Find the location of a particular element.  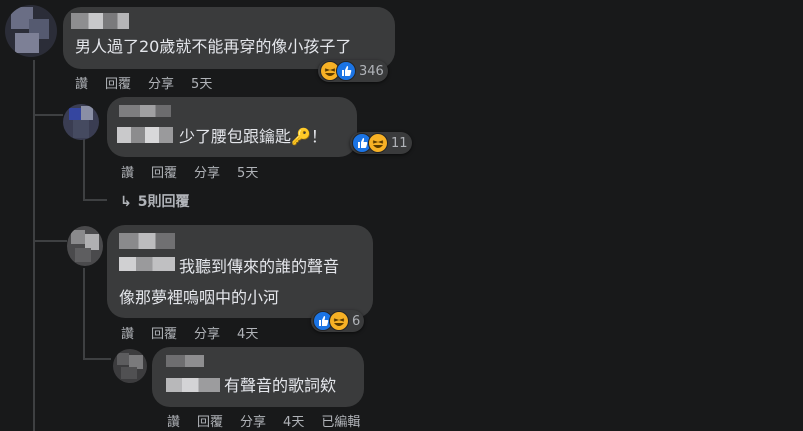

reaction-summary: 11 is located at coordinates (381, 143).